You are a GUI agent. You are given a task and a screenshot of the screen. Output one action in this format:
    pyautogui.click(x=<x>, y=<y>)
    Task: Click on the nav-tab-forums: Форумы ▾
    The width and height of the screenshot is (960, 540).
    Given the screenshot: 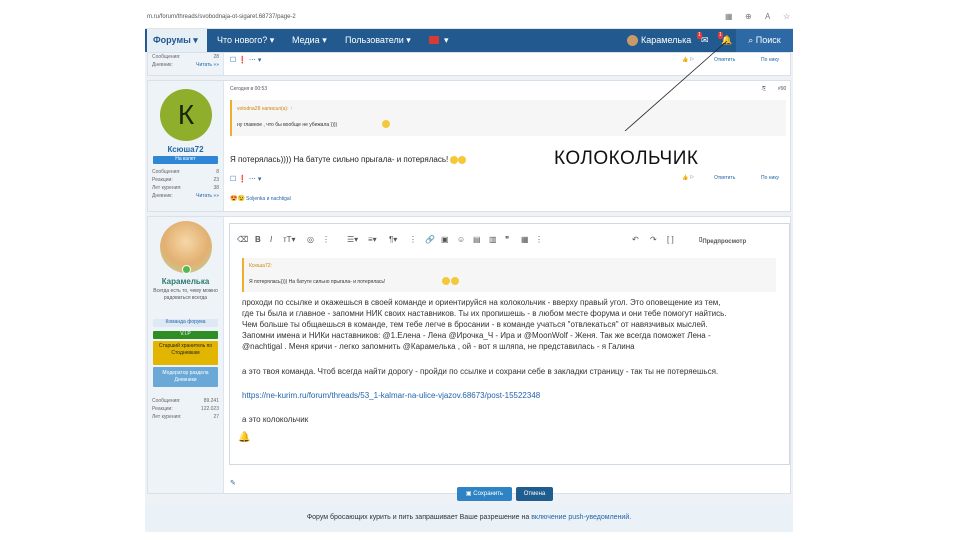 What is the action you would take?
    pyautogui.click(x=177, y=40)
    